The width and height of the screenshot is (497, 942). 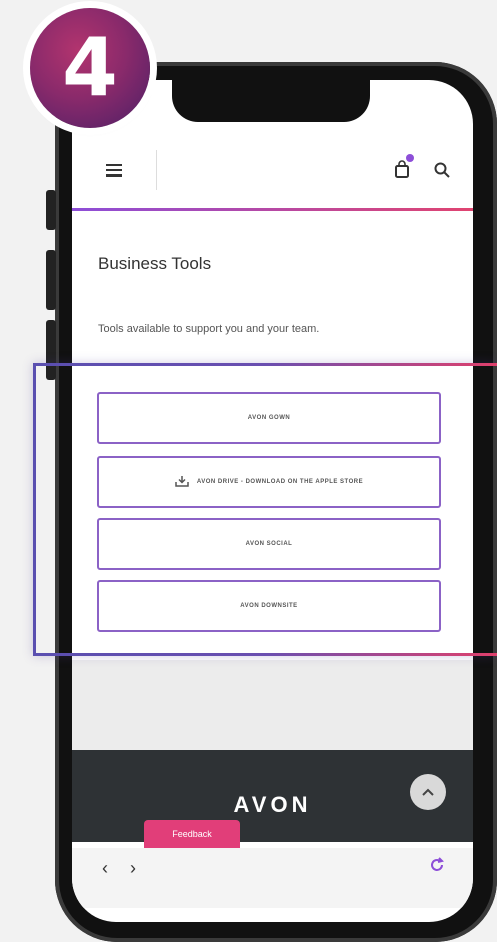 I want to click on step-badge: 4, so click(x=90, y=68).